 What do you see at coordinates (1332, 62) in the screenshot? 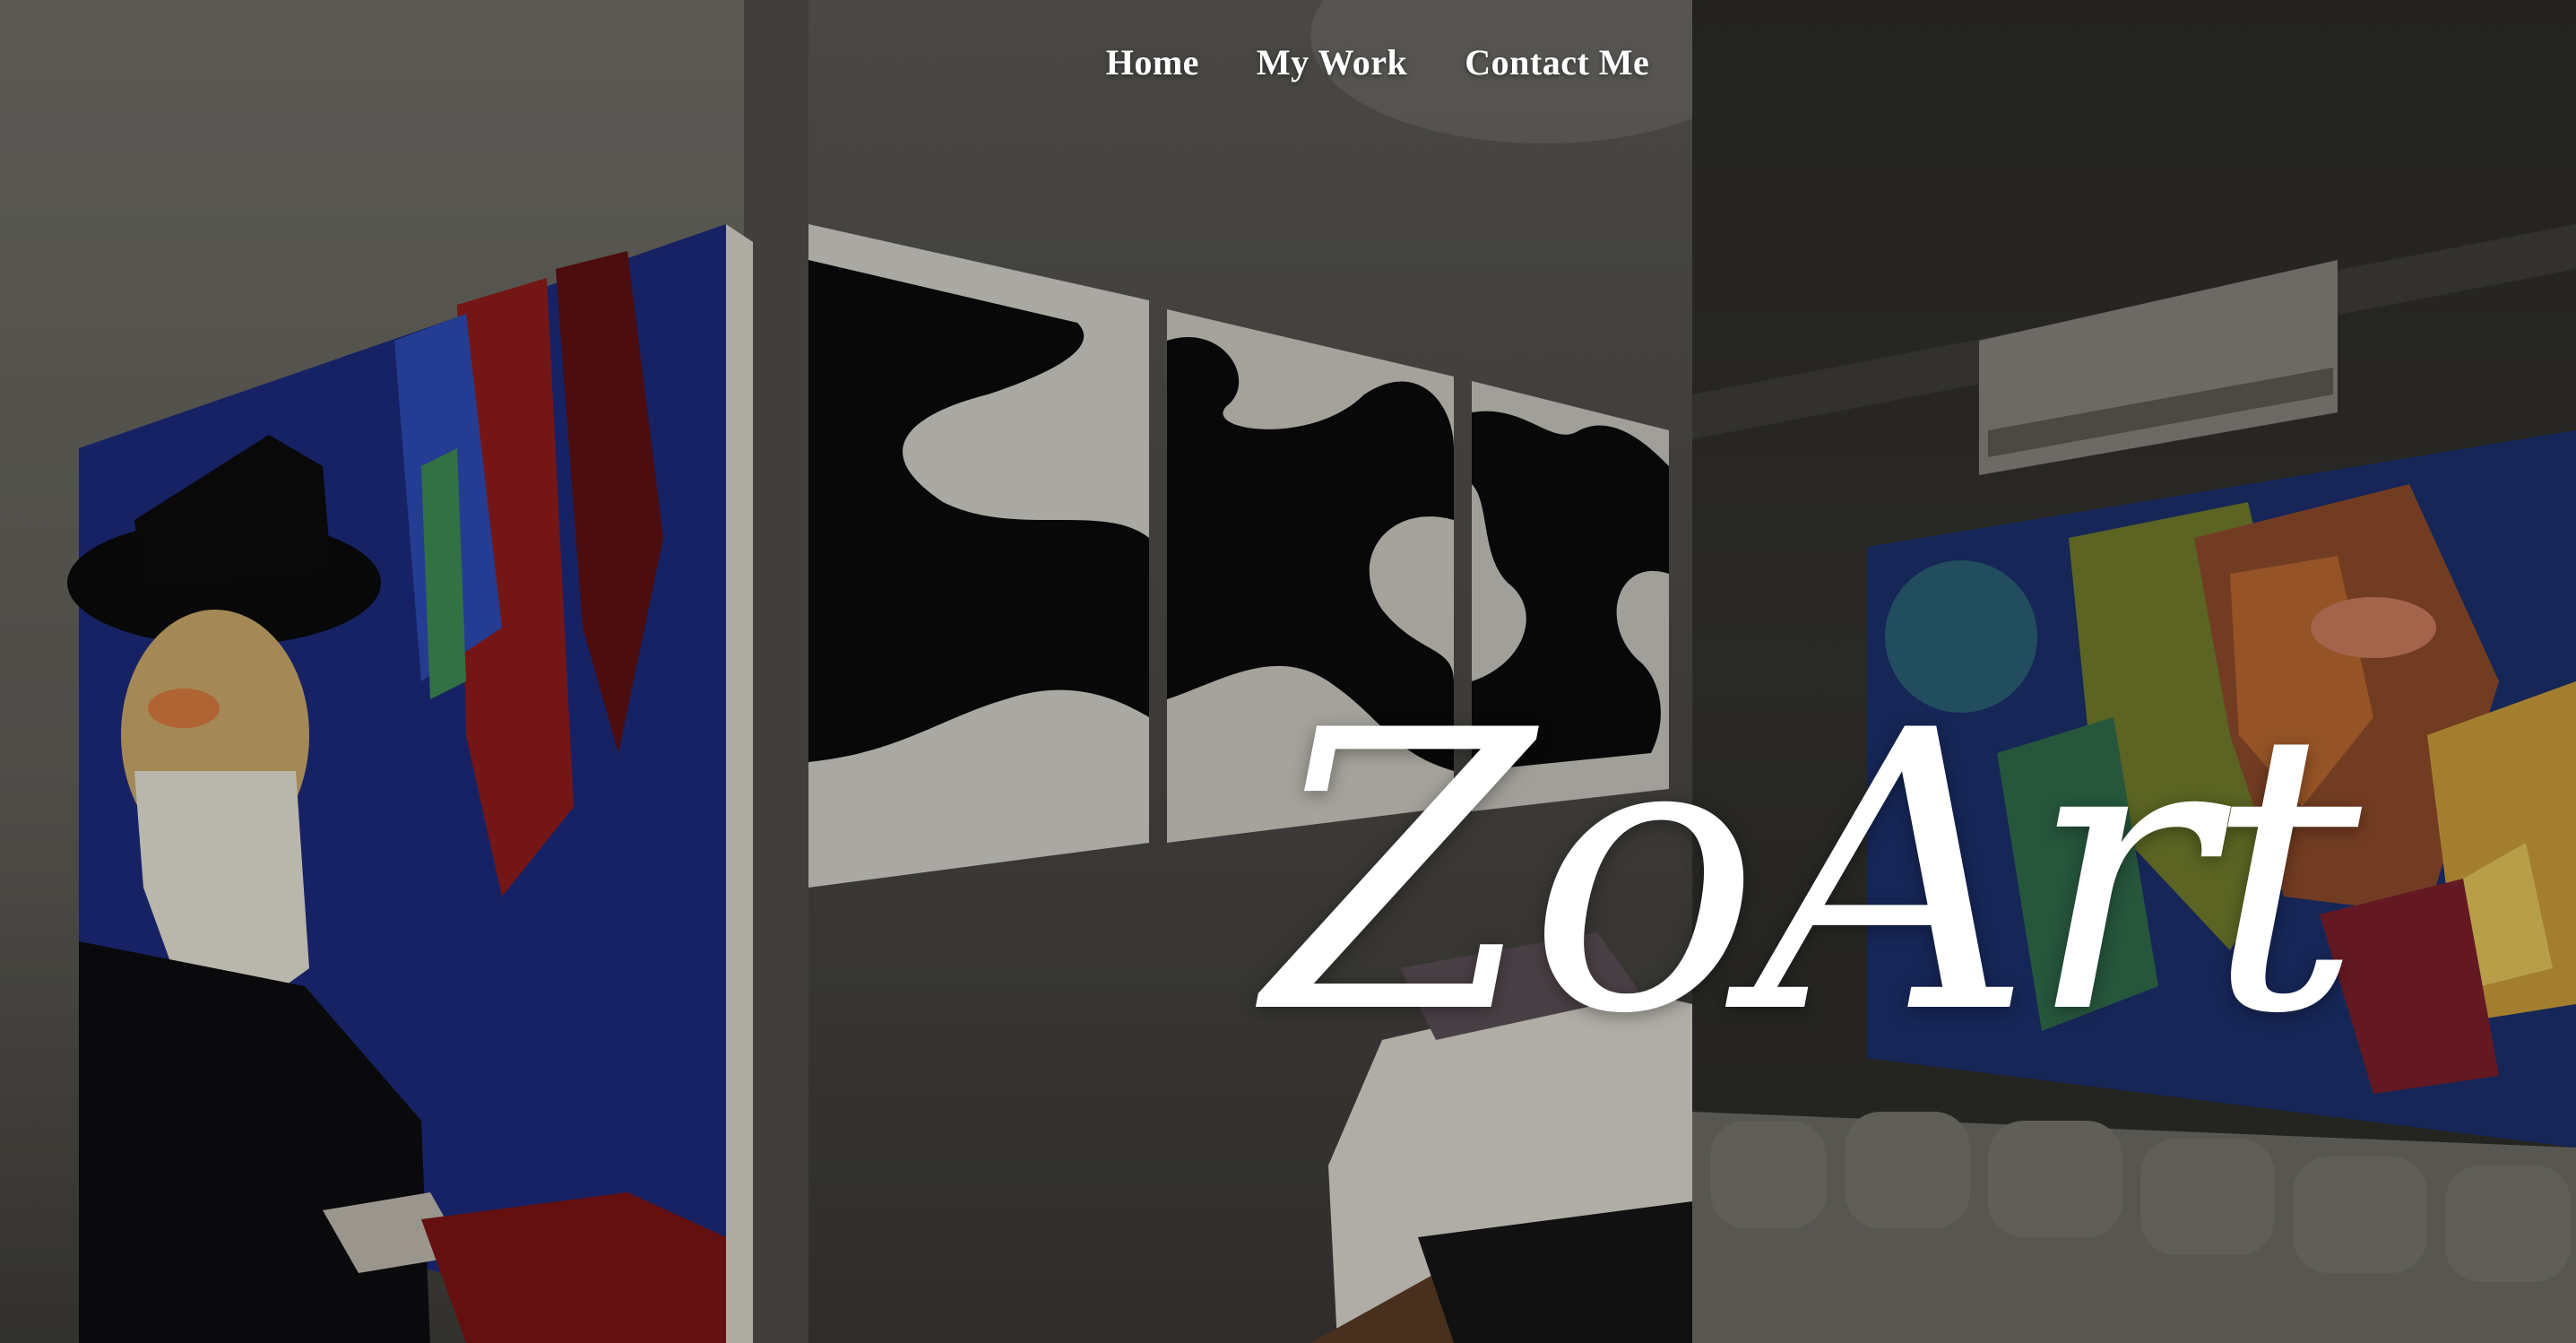
I see `nav-link-my-work: My Work` at bounding box center [1332, 62].